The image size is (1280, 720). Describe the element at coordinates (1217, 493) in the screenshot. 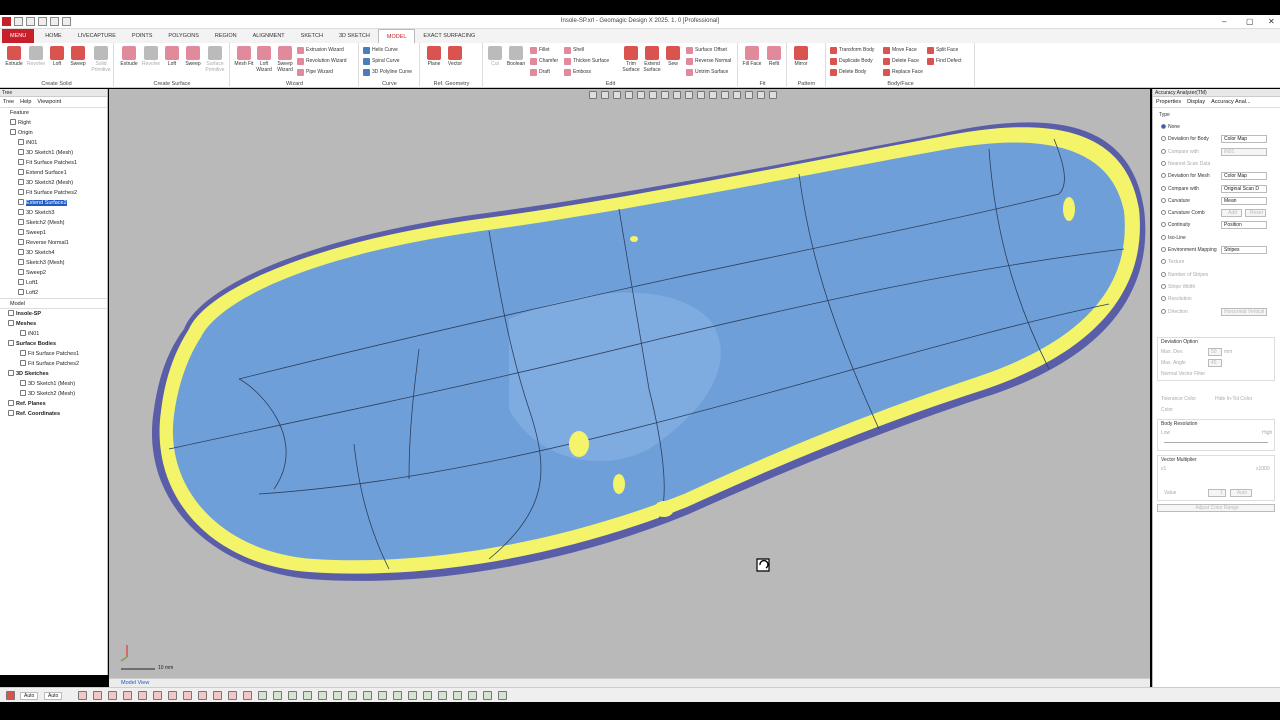

I see `multiplier-value-input: 1` at that location.